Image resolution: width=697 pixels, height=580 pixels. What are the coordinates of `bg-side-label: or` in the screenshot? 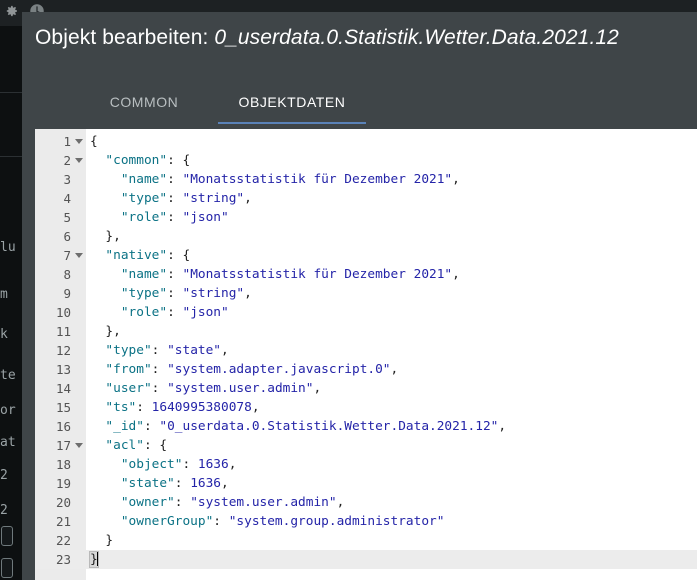 It's located at (8, 411).